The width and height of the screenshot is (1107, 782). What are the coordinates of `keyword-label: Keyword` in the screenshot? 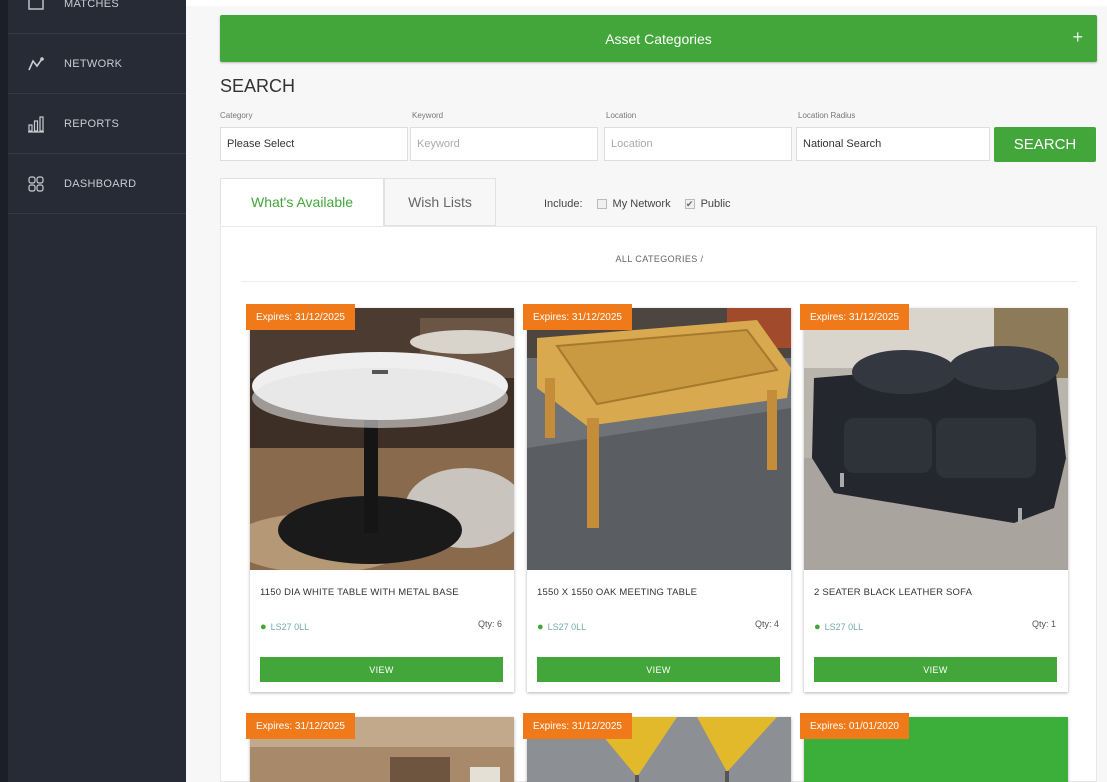 It's located at (428, 115).